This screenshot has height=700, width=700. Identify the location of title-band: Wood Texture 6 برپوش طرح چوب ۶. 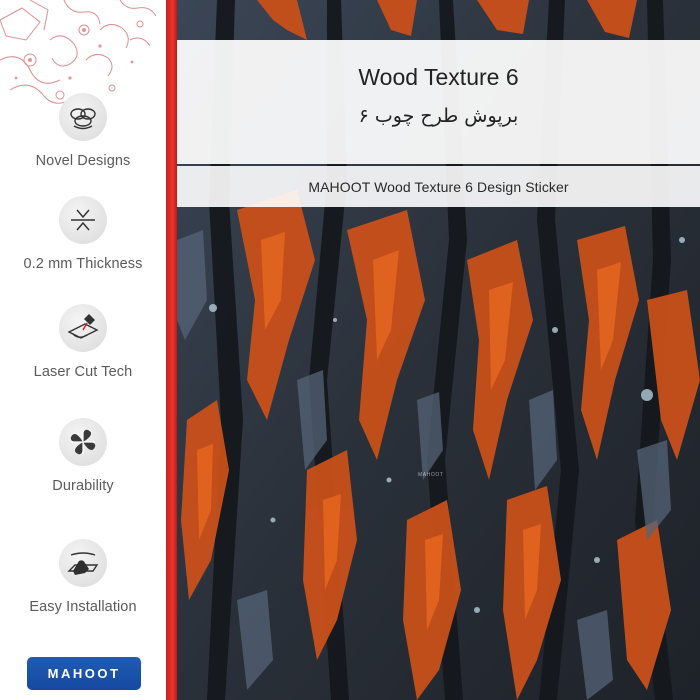
(438, 102).